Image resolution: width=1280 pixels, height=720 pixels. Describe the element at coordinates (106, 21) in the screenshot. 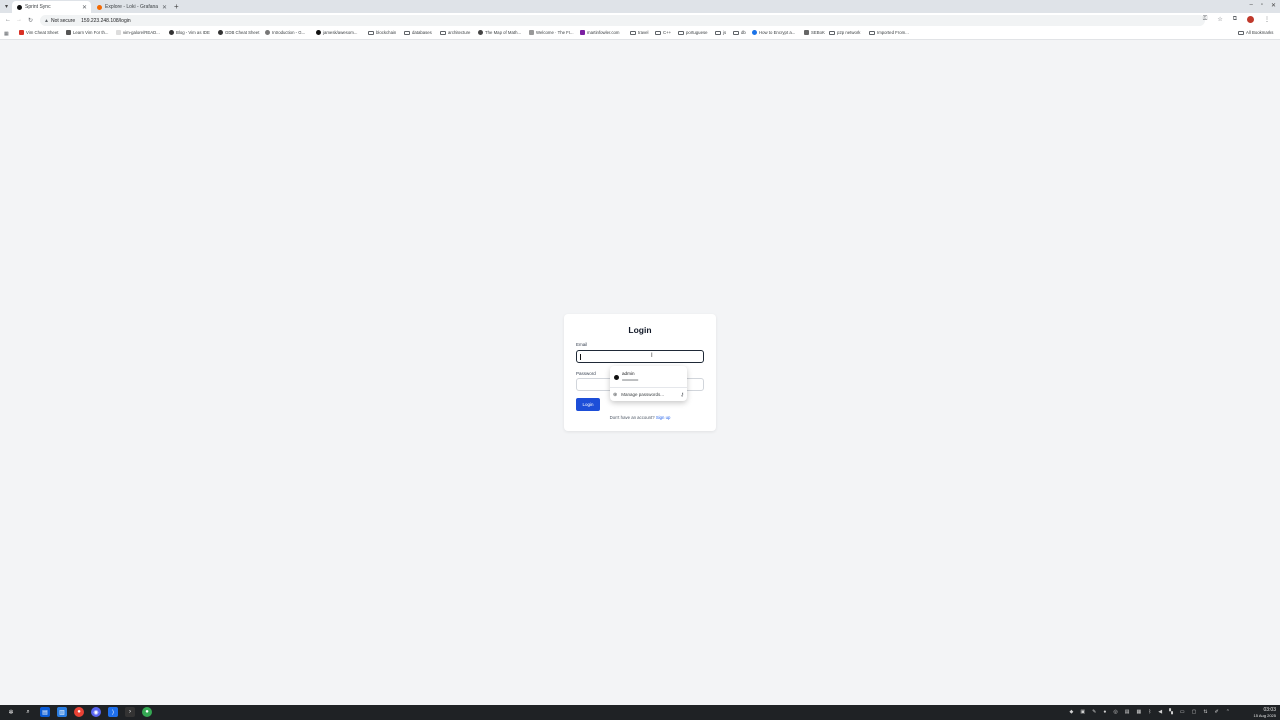

I see `url-text: 159.223.248.108/login` at that location.